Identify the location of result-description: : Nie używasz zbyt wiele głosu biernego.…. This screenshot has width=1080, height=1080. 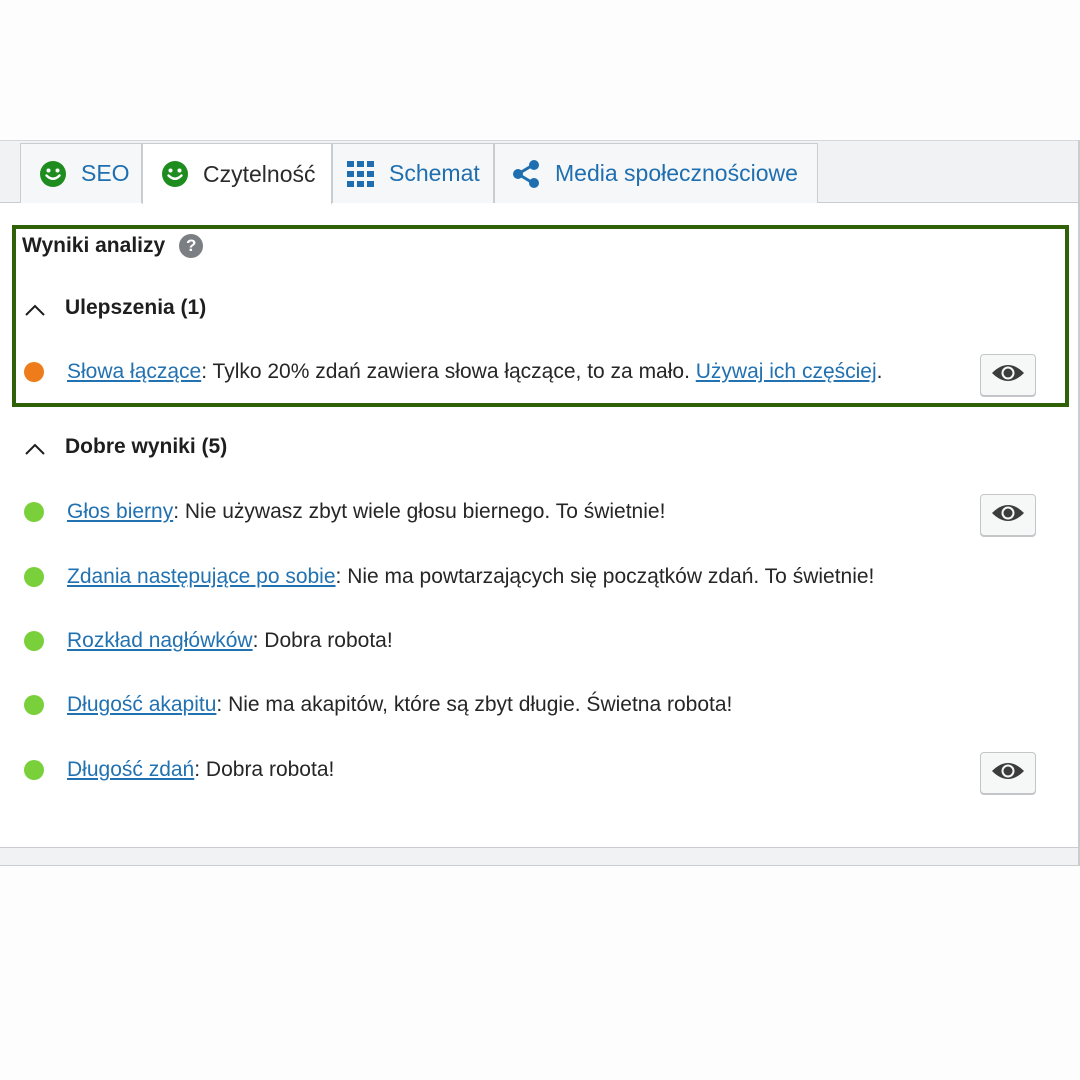
(419, 511).